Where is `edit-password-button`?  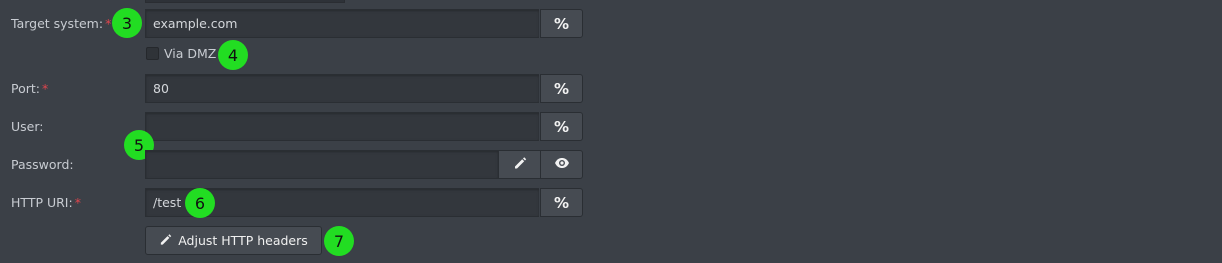 edit-password-button is located at coordinates (519, 164).